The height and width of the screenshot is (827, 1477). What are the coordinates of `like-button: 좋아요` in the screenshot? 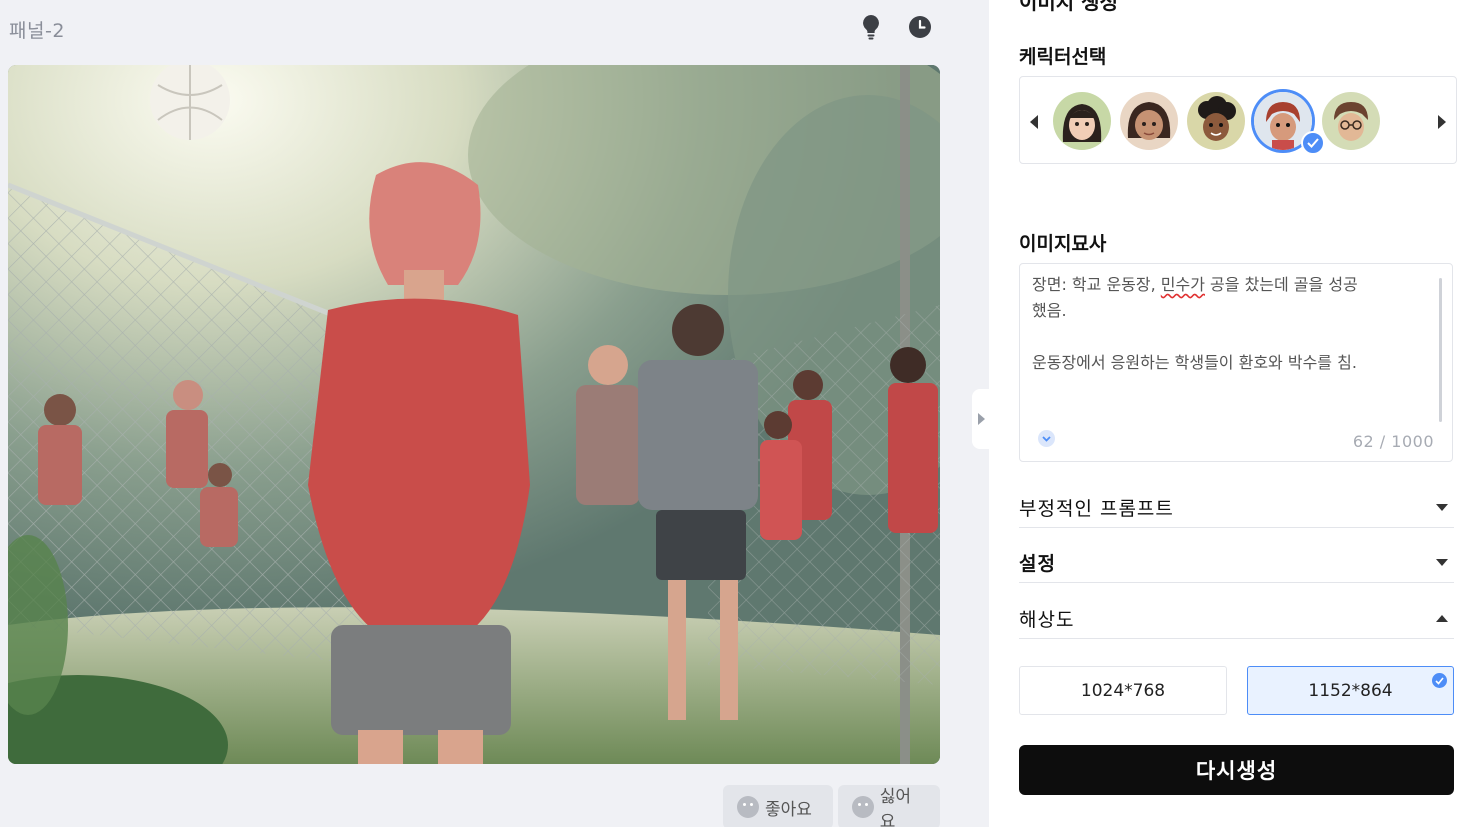 It's located at (778, 806).